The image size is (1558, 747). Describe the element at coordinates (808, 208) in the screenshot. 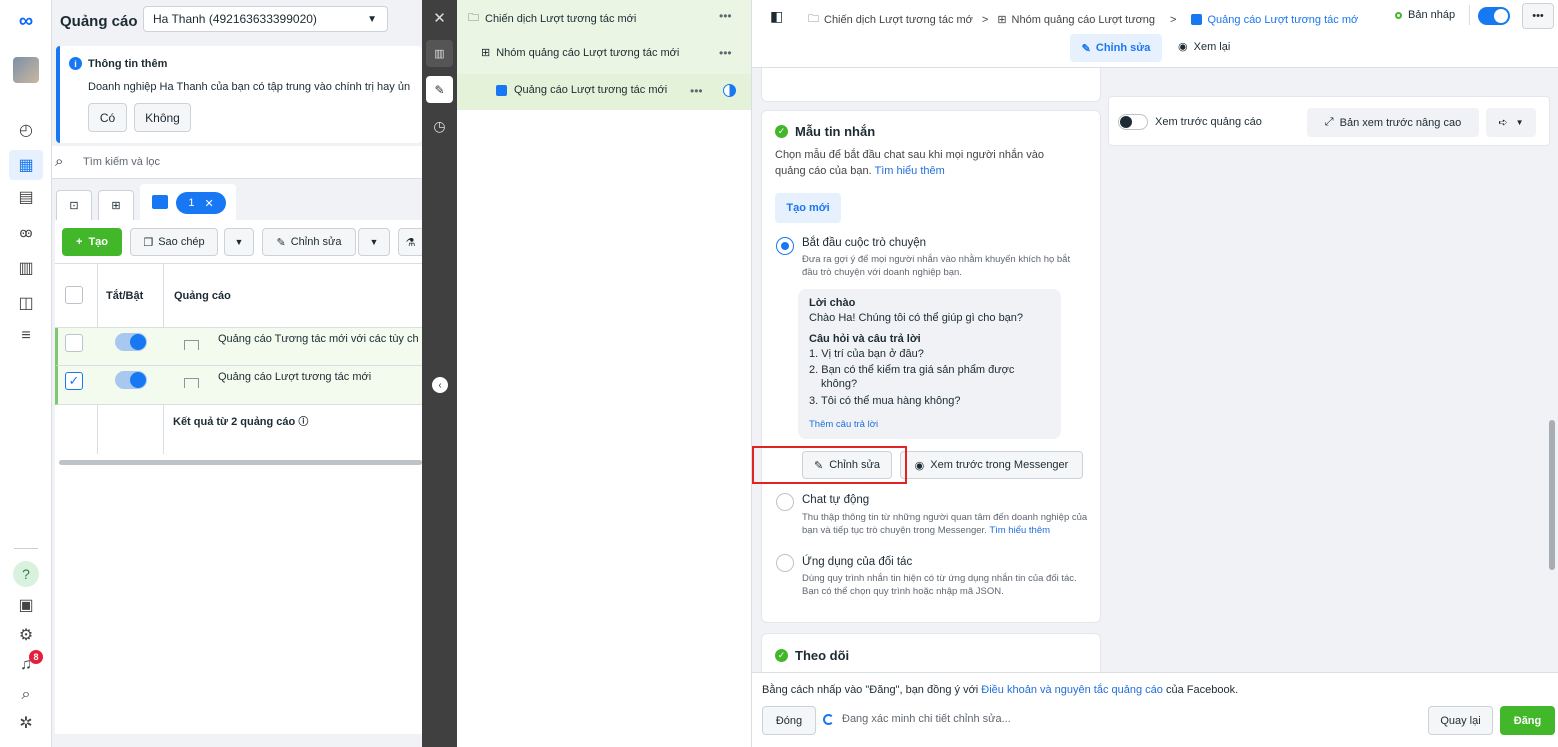

I see `create-new-button: Tạo mới` at that location.